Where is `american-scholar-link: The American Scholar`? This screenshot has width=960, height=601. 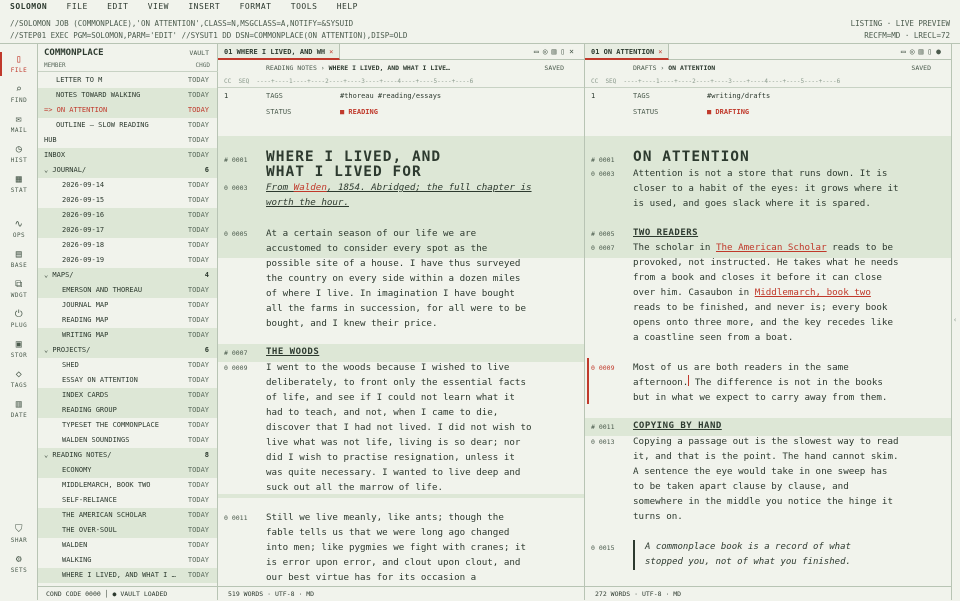
american-scholar-link: The American Scholar is located at coordinates (771, 247).